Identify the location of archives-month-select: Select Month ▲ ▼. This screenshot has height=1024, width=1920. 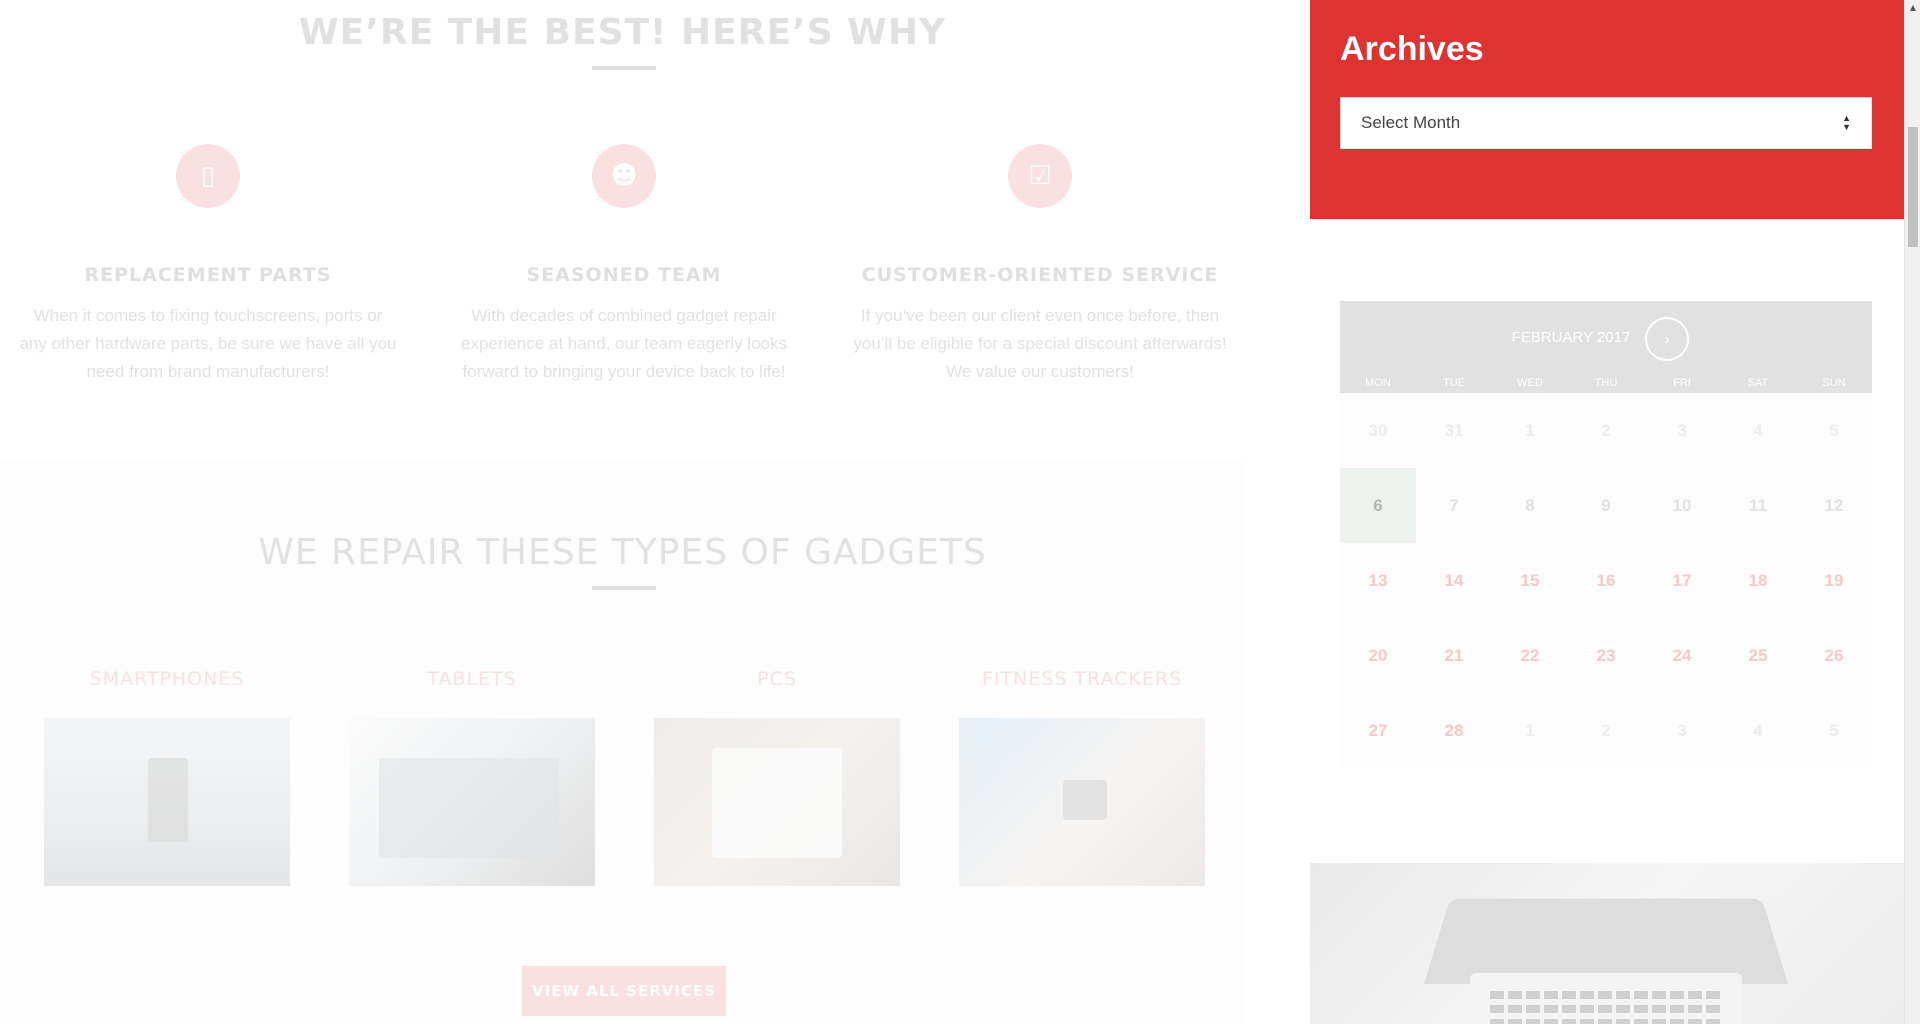
(1606, 123).